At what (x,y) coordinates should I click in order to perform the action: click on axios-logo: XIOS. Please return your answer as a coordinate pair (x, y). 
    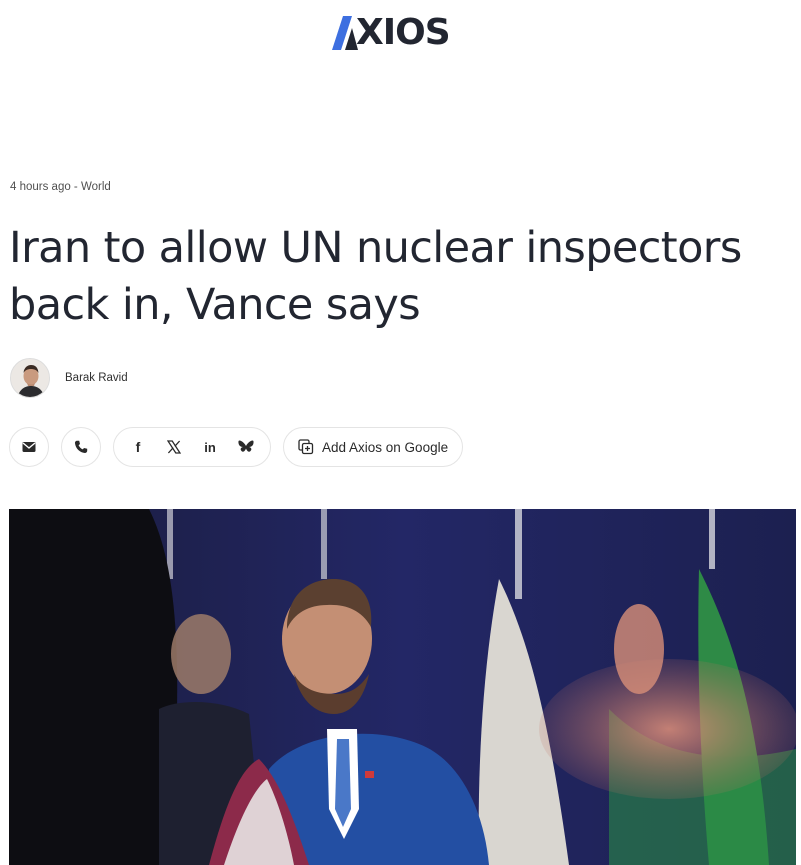
    Looking at the image, I should click on (403, 33).